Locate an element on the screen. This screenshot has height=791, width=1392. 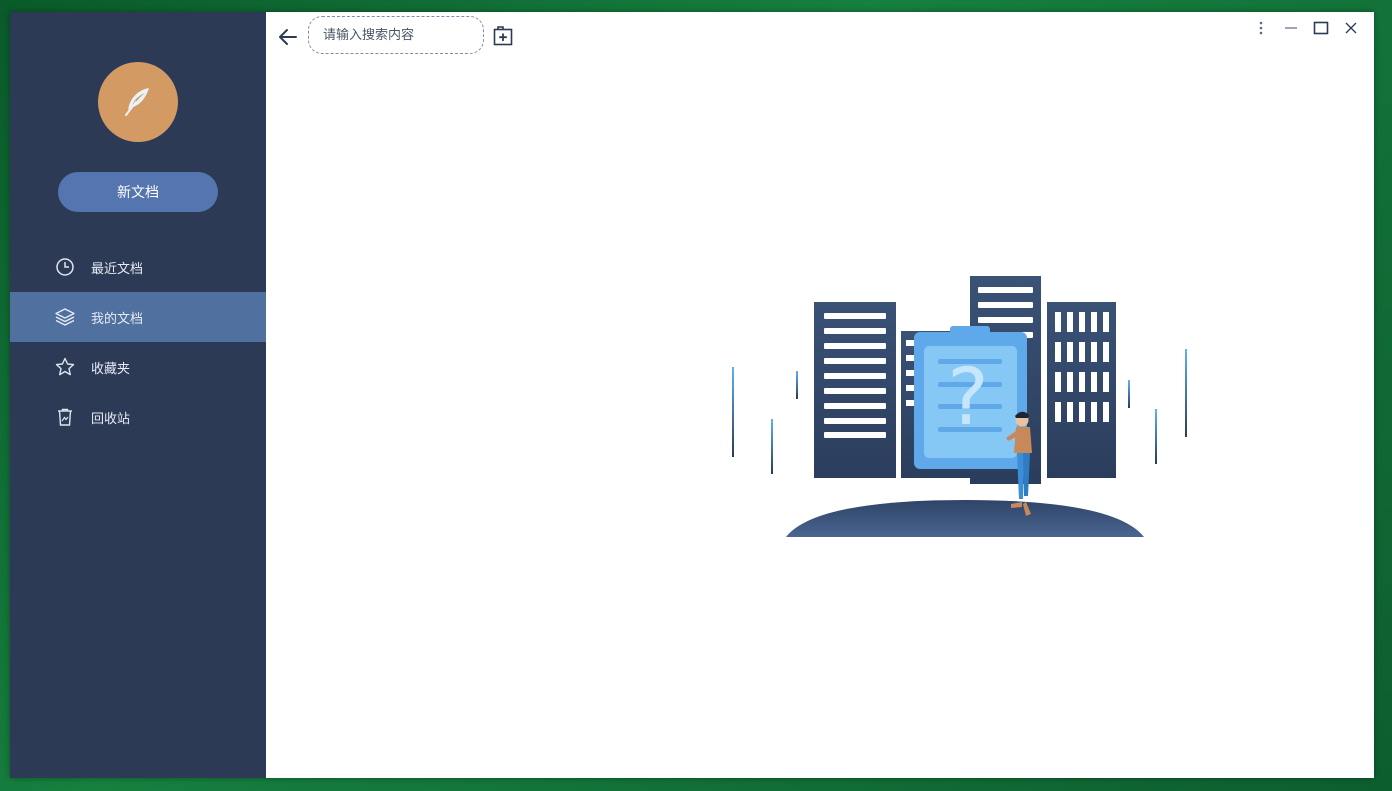
more-button is located at coordinates (1261, 28).